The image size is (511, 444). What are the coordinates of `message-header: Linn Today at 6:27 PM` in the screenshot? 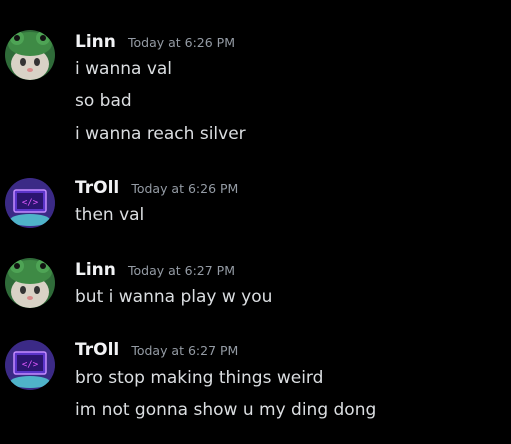 It's located at (155, 270).